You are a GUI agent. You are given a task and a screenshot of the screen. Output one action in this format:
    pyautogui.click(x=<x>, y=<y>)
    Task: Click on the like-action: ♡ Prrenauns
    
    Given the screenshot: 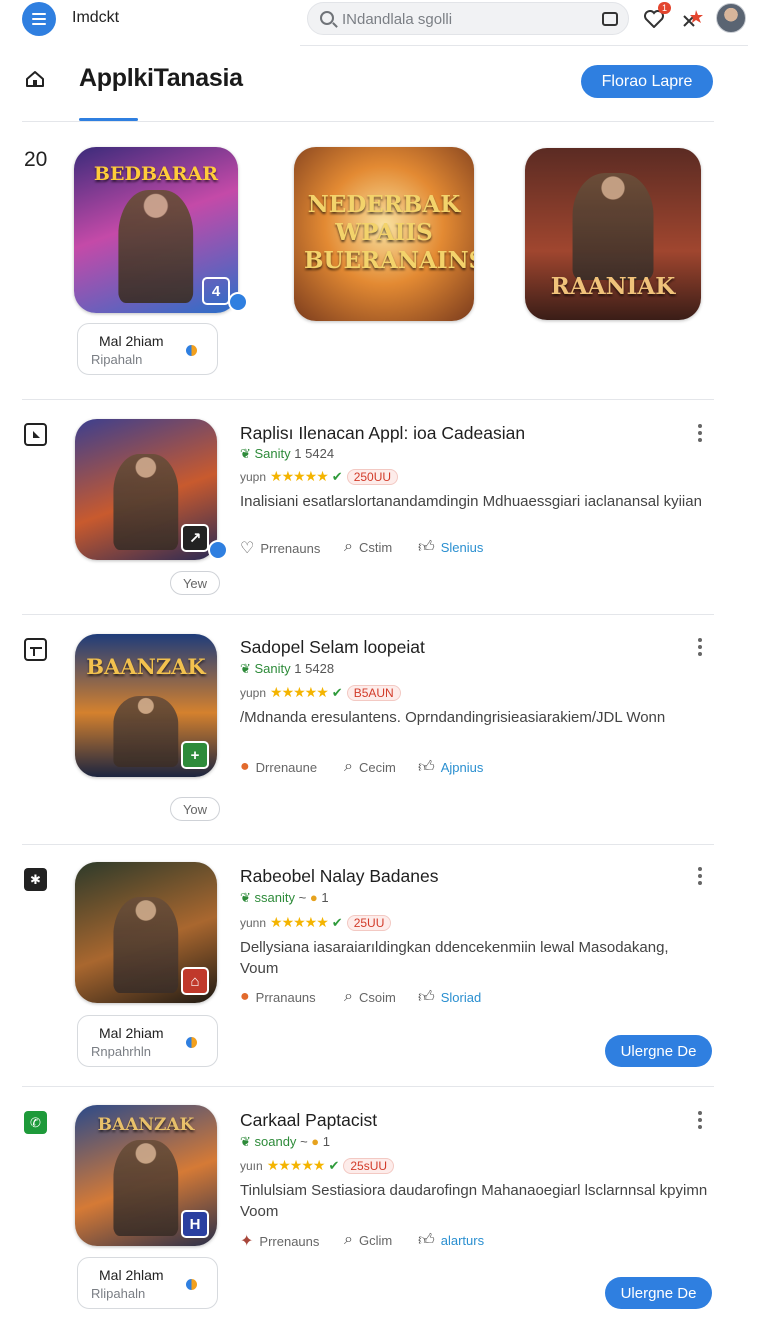 What is the action you would take?
    pyautogui.click(x=280, y=548)
    